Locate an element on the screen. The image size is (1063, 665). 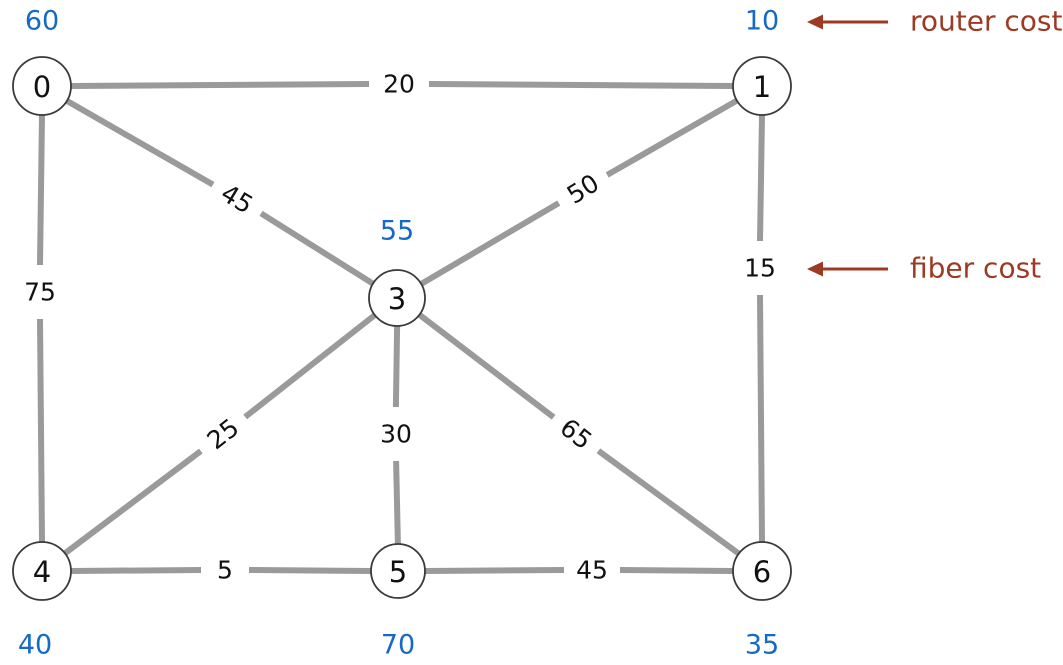
annotations-layer: router cost fiber cost is located at coordinates (935, 145).